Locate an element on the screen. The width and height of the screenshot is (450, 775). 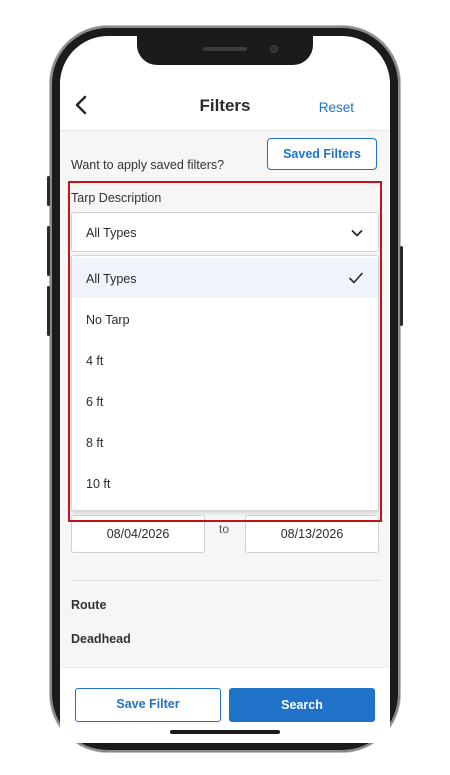
home-indicator is located at coordinates (225, 732).